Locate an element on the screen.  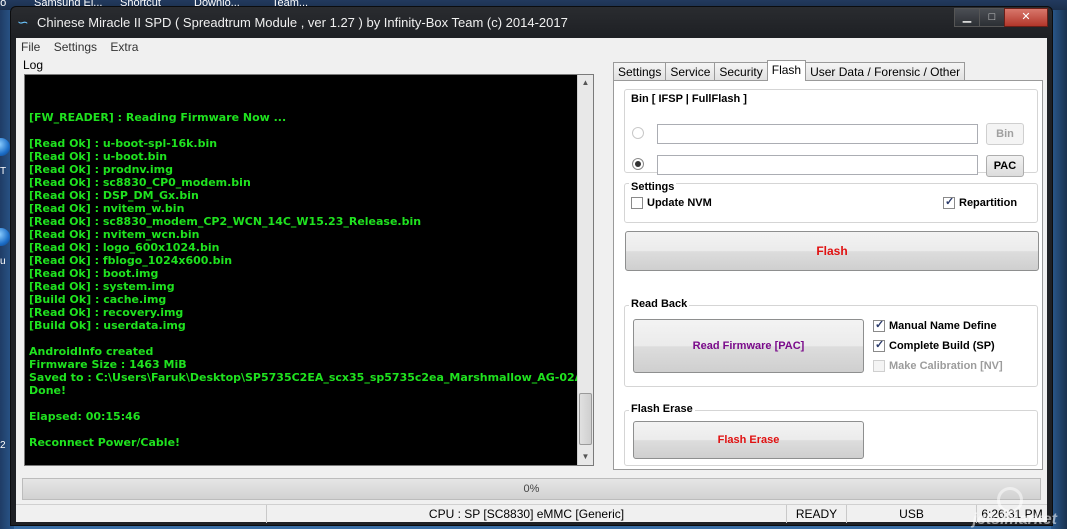
log-line: [Read Ok] : nvitem_w.bin is located at coordinates (107, 208).